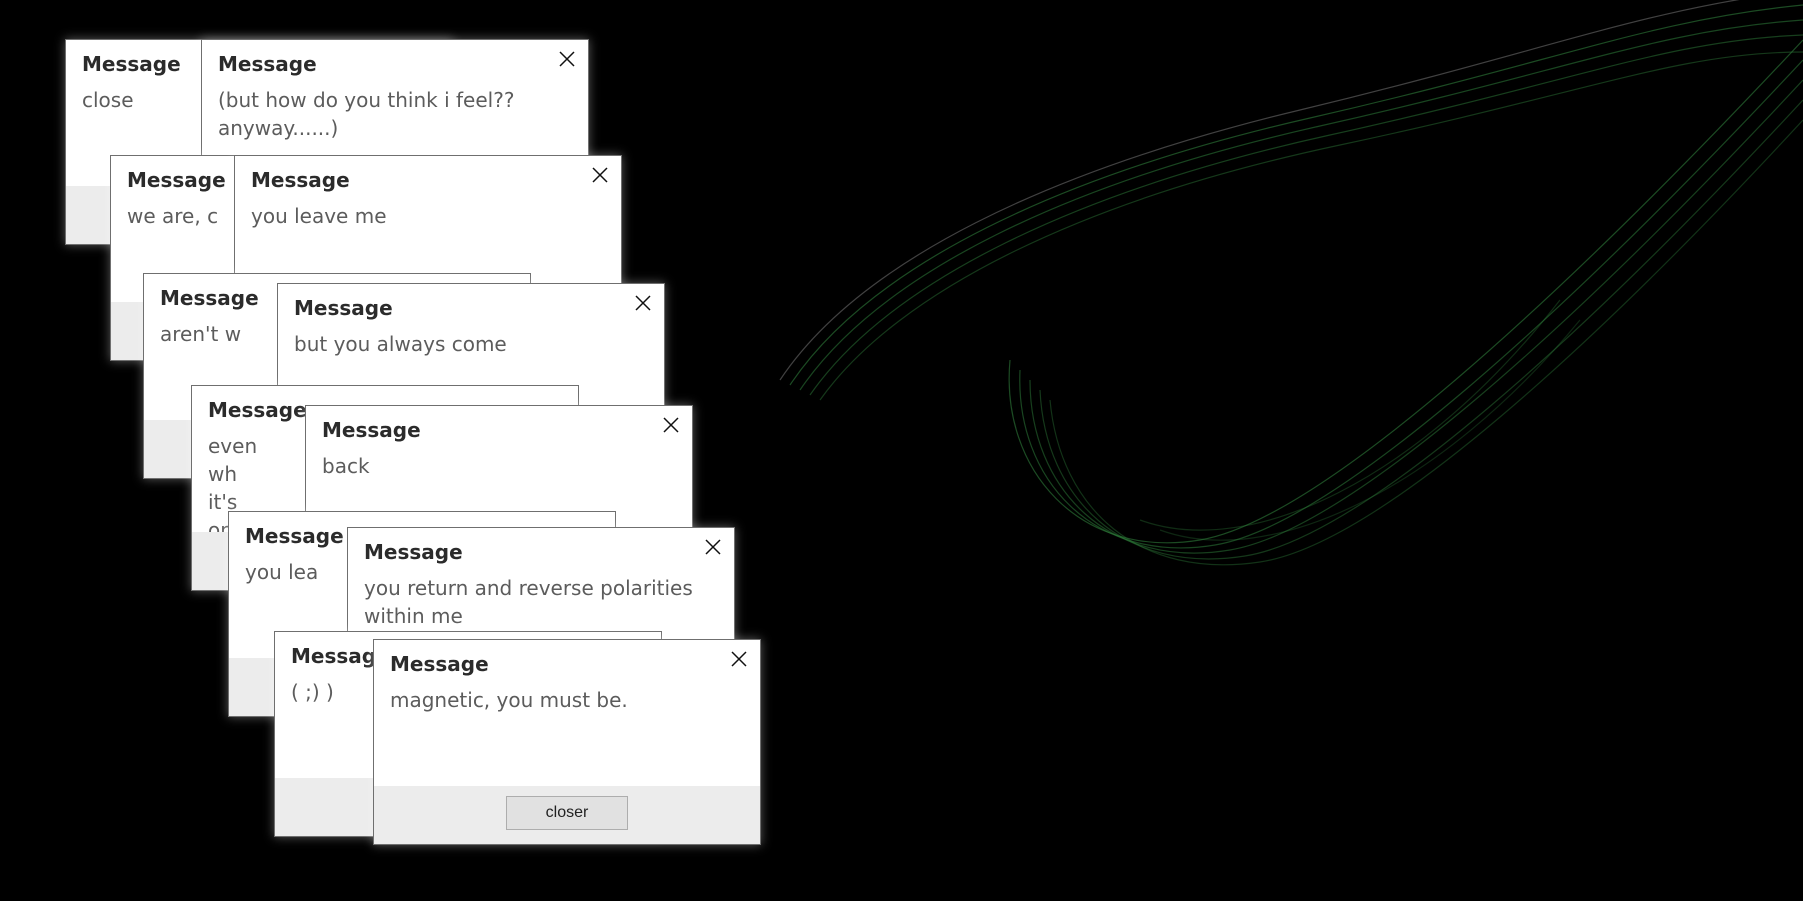 This screenshot has width=1803, height=901. I want to click on message-dialog: Message magnetic, you must be. closer, so click(567, 742).